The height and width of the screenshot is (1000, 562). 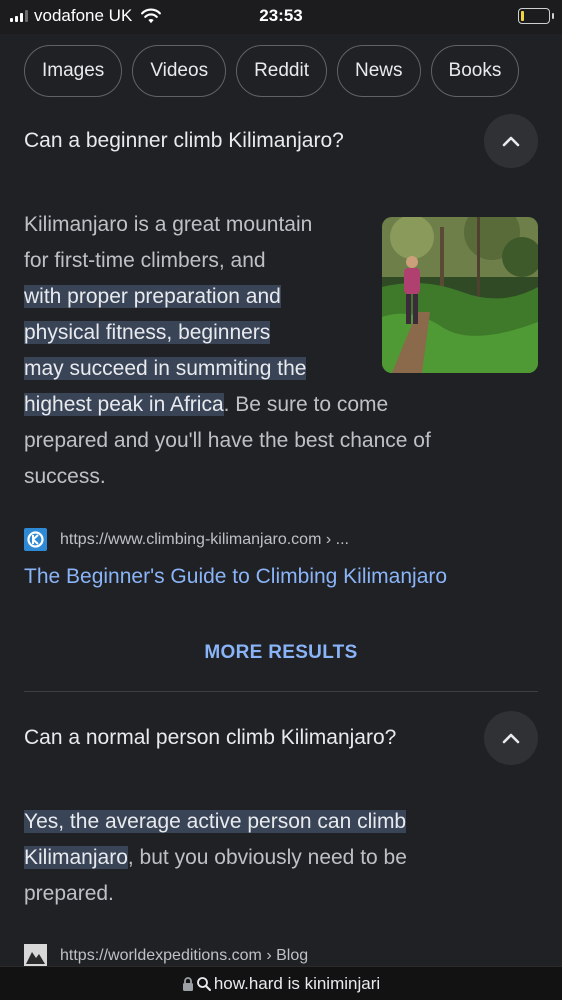 I want to click on url-bar-query: how.hard is kiniminjari, so click(x=297, y=983).